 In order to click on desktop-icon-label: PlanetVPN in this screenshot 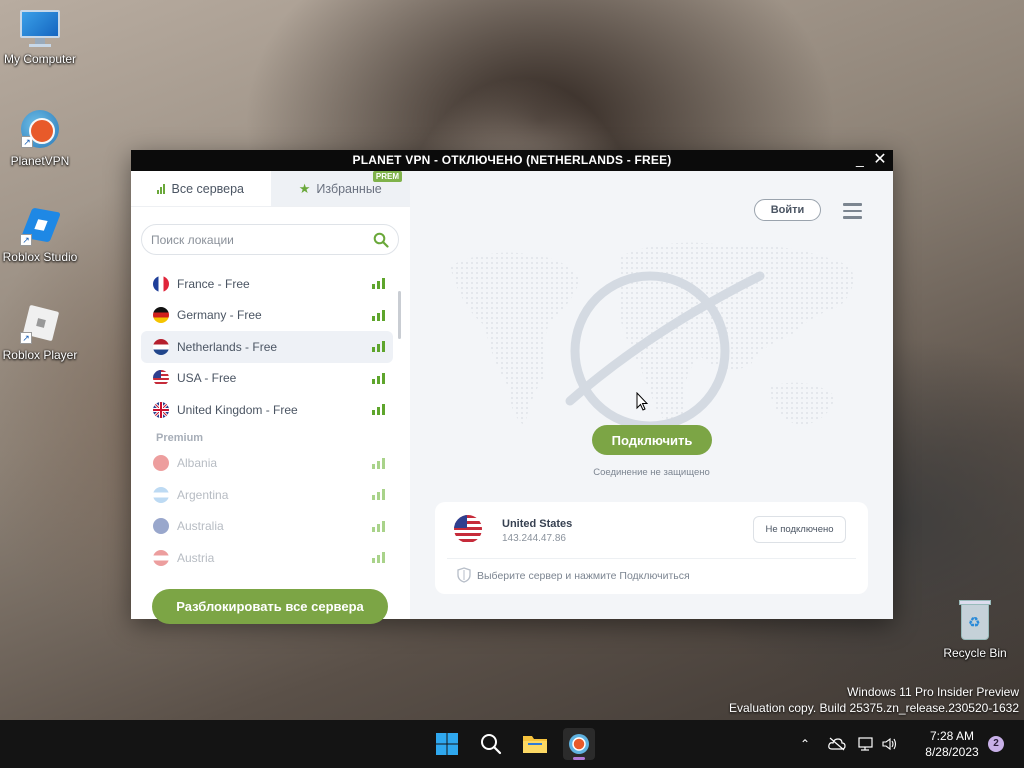, I will do `click(40, 161)`.